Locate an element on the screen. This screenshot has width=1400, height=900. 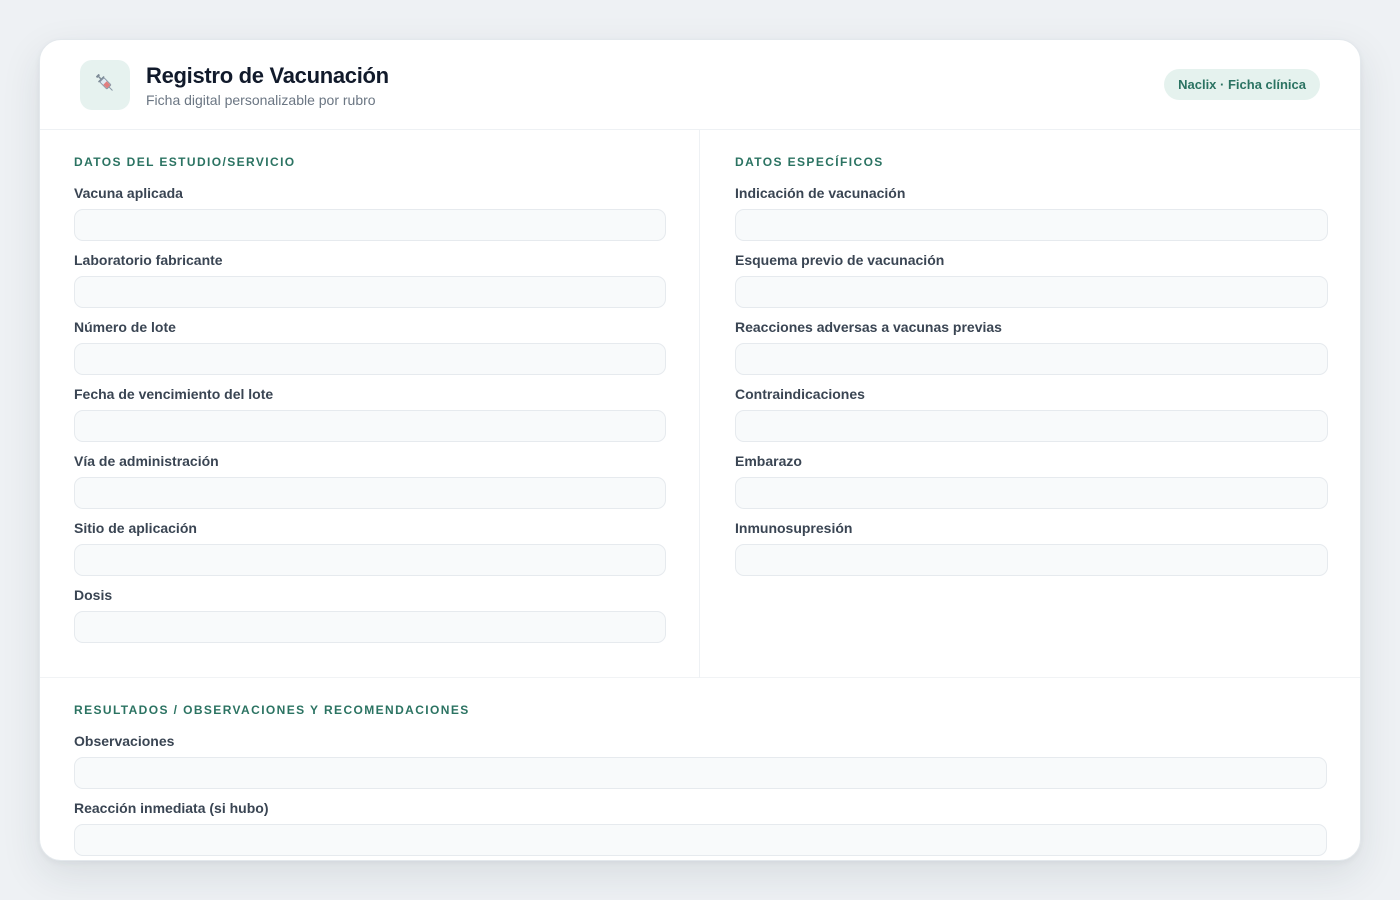
field-observaciones: Observaciones is located at coordinates (700, 760).